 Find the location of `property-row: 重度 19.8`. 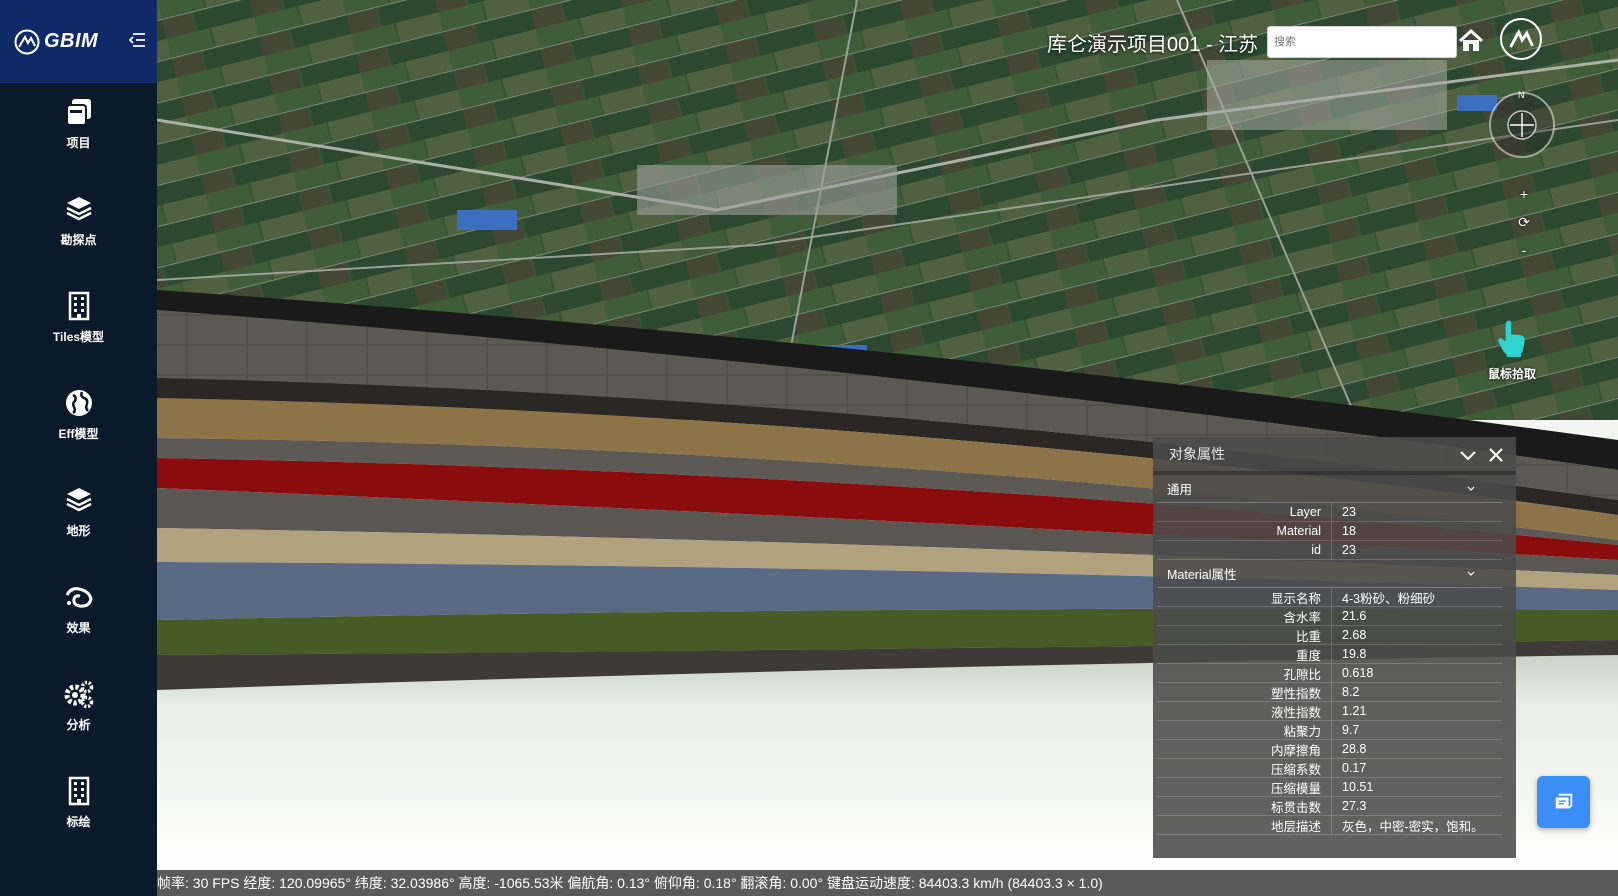

property-row: 重度 19.8 is located at coordinates (1329, 654).